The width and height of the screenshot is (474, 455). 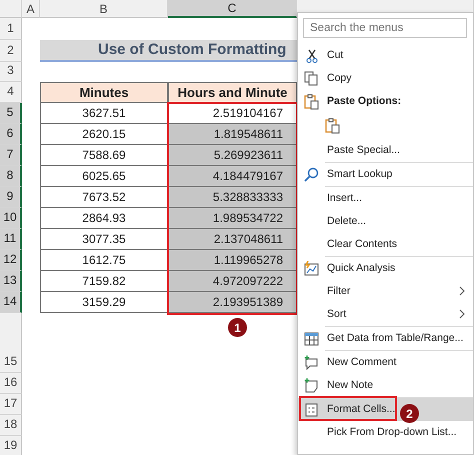 What do you see at coordinates (361, 269) in the screenshot?
I see `menu-item: Quick Analysis` at bounding box center [361, 269].